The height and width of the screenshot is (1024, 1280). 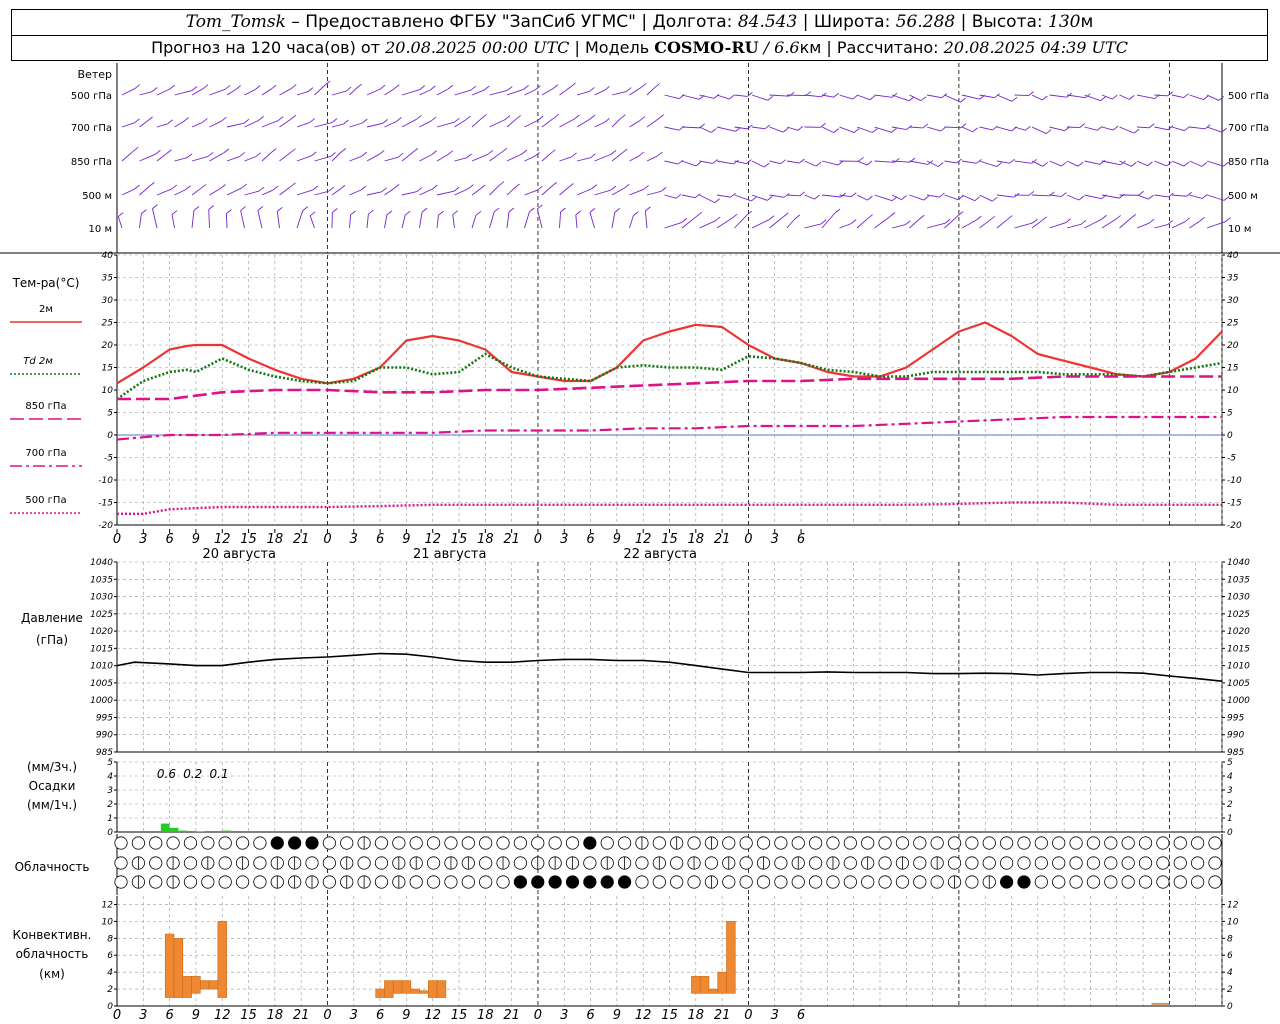 I want to click on conv-bar, so click(x=704, y=985).